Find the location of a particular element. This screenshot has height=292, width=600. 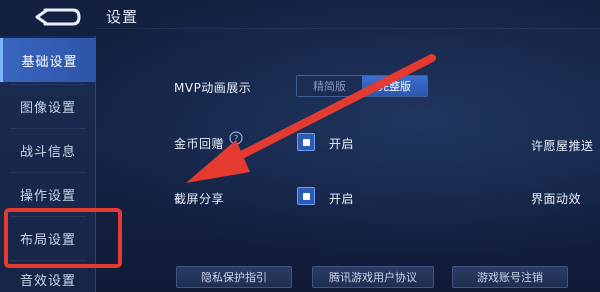

coin-gift-checkbox is located at coordinates (306, 142).